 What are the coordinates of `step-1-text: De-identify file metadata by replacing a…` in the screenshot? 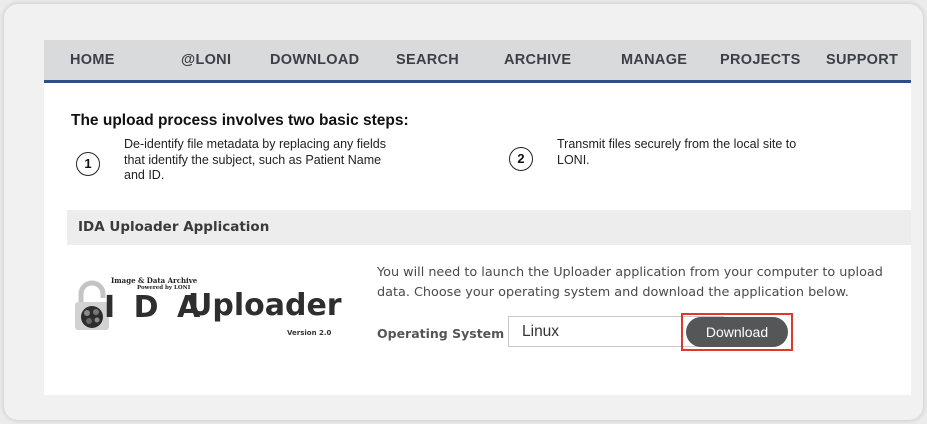 It's located at (255, 160).